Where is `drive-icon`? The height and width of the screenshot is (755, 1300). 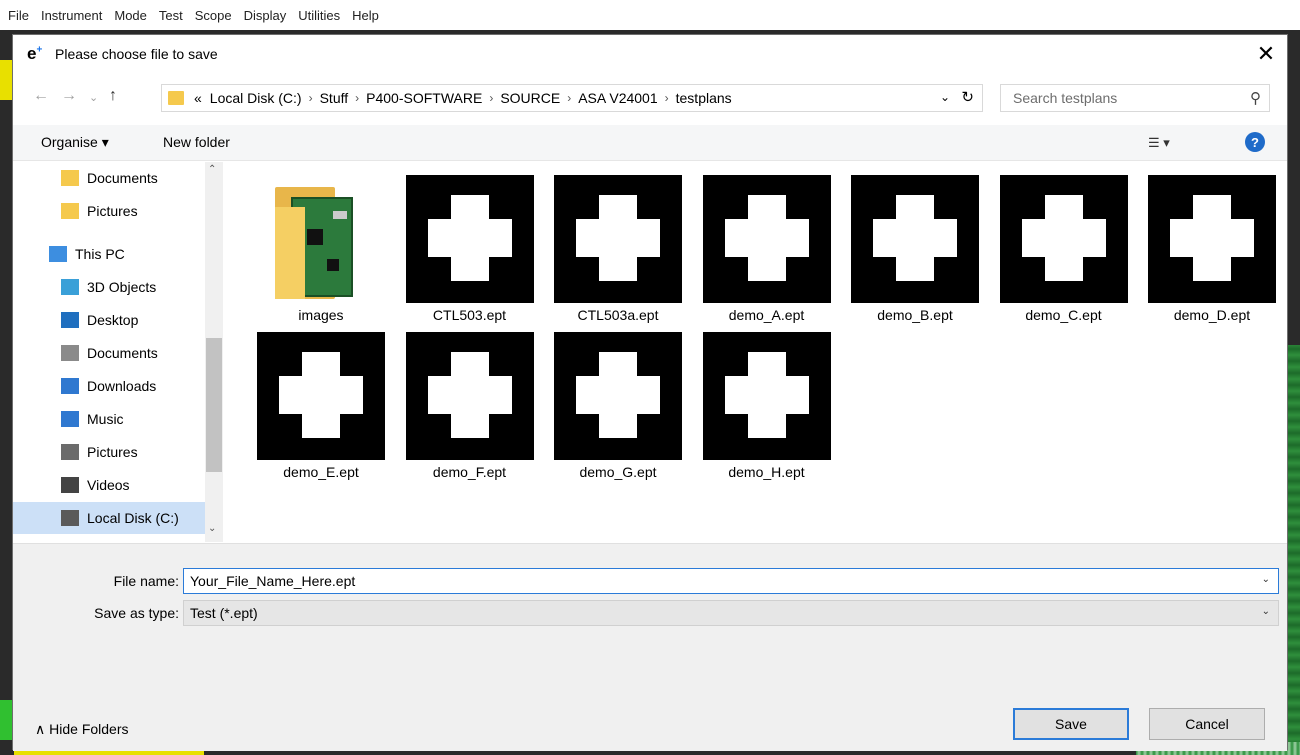
drive-icon is located at coordinates (70, 518).